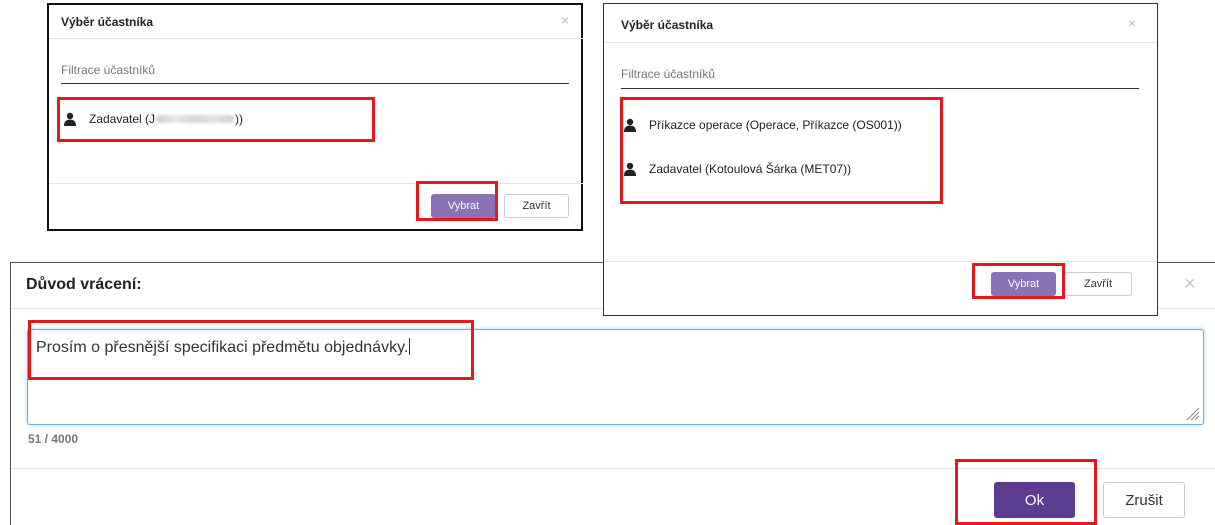  Describe the element at coordinates (239, 119) in the screenshot. I see `participant-name-suffix: ))` at that location.